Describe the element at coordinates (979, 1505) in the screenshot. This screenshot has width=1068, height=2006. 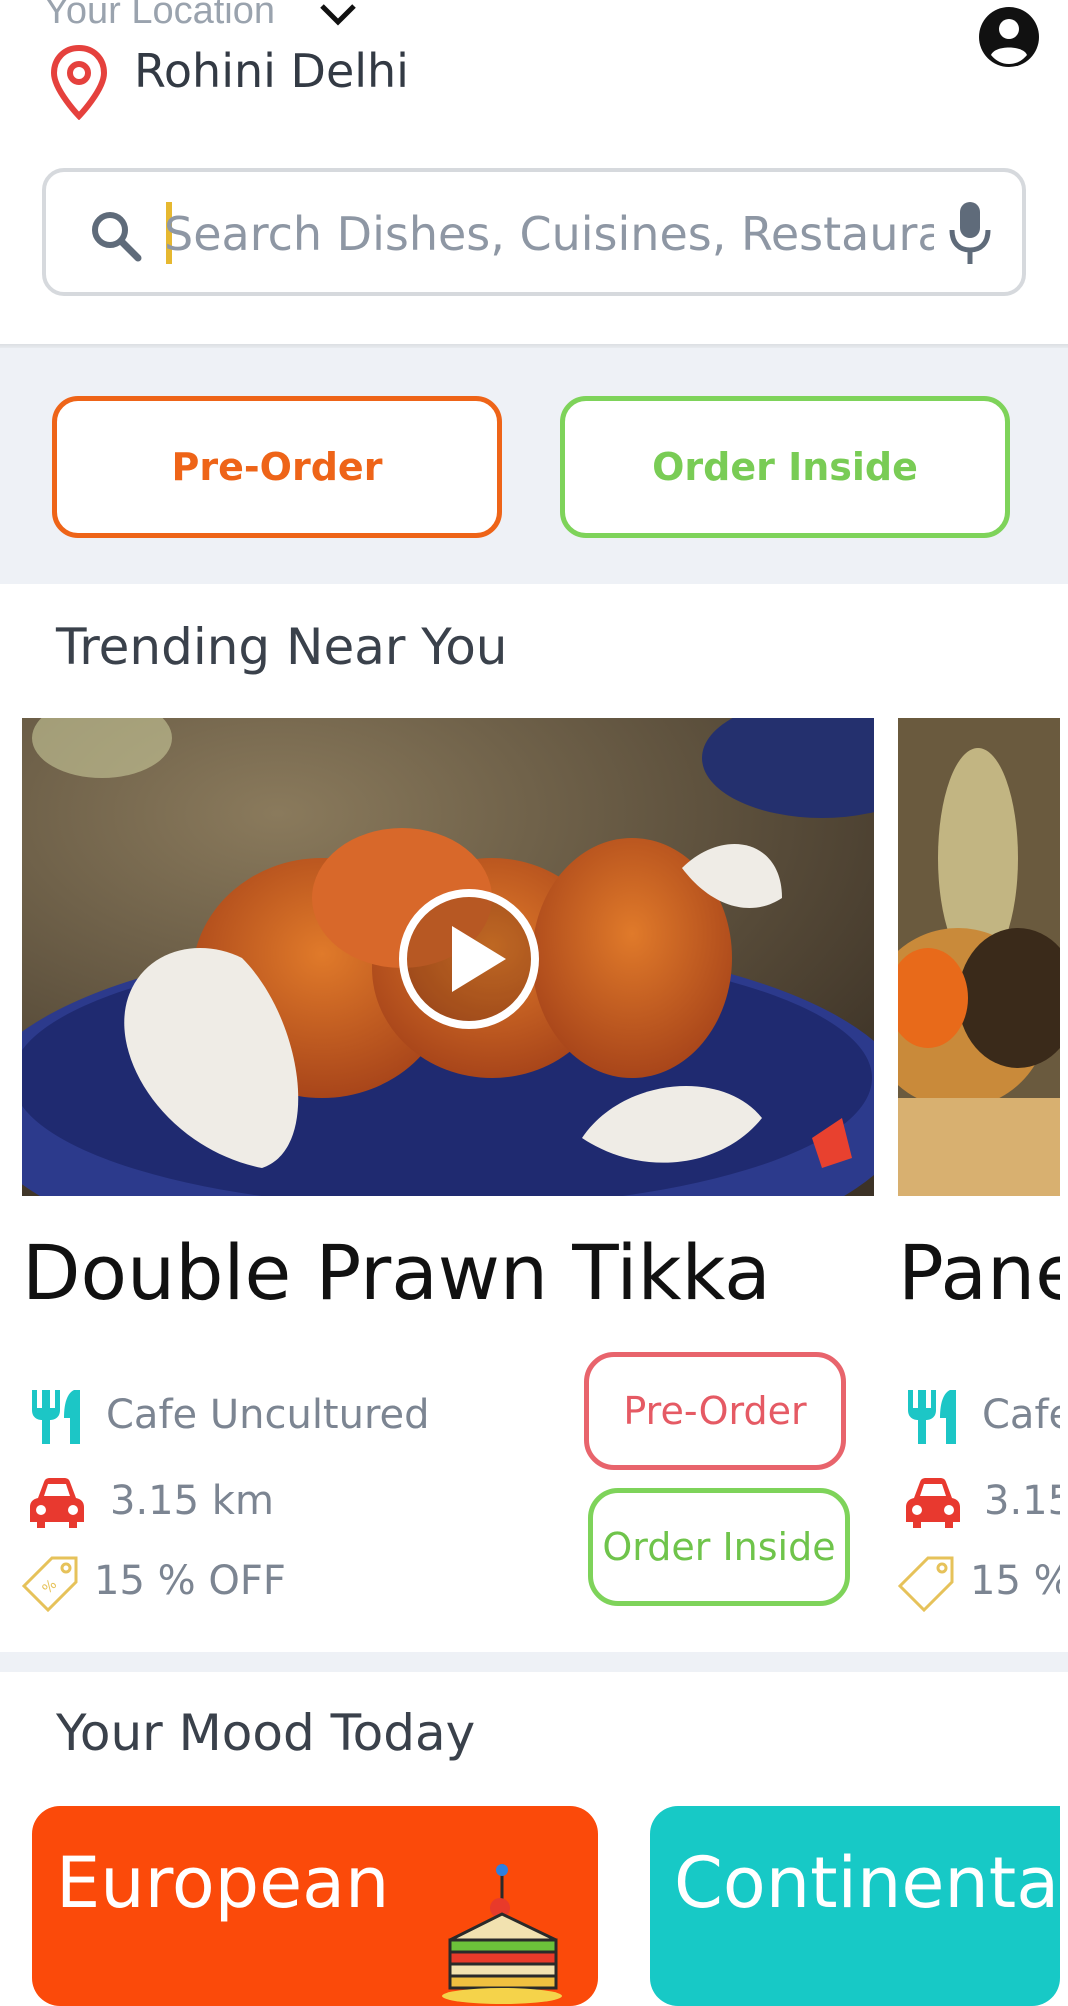
I see `card-2-meta: Cafe 3.15 15 %` at that location.